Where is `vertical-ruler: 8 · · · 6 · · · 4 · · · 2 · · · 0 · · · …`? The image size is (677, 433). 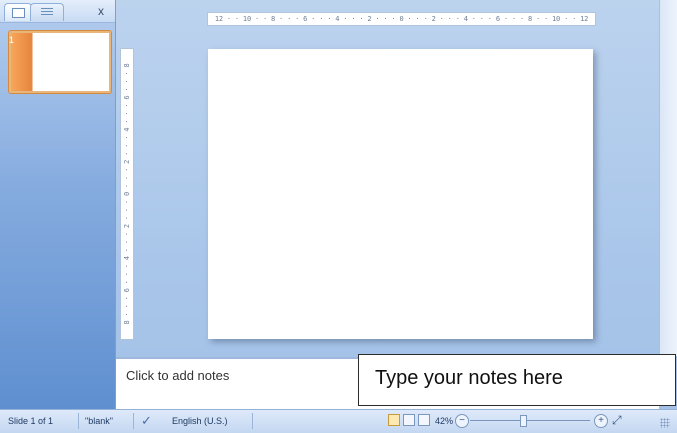
vertical-ruler: 8 · · · 6 · · · 4 · · · 2 · · · 0 · · · … is located at coordinates (127, 194).